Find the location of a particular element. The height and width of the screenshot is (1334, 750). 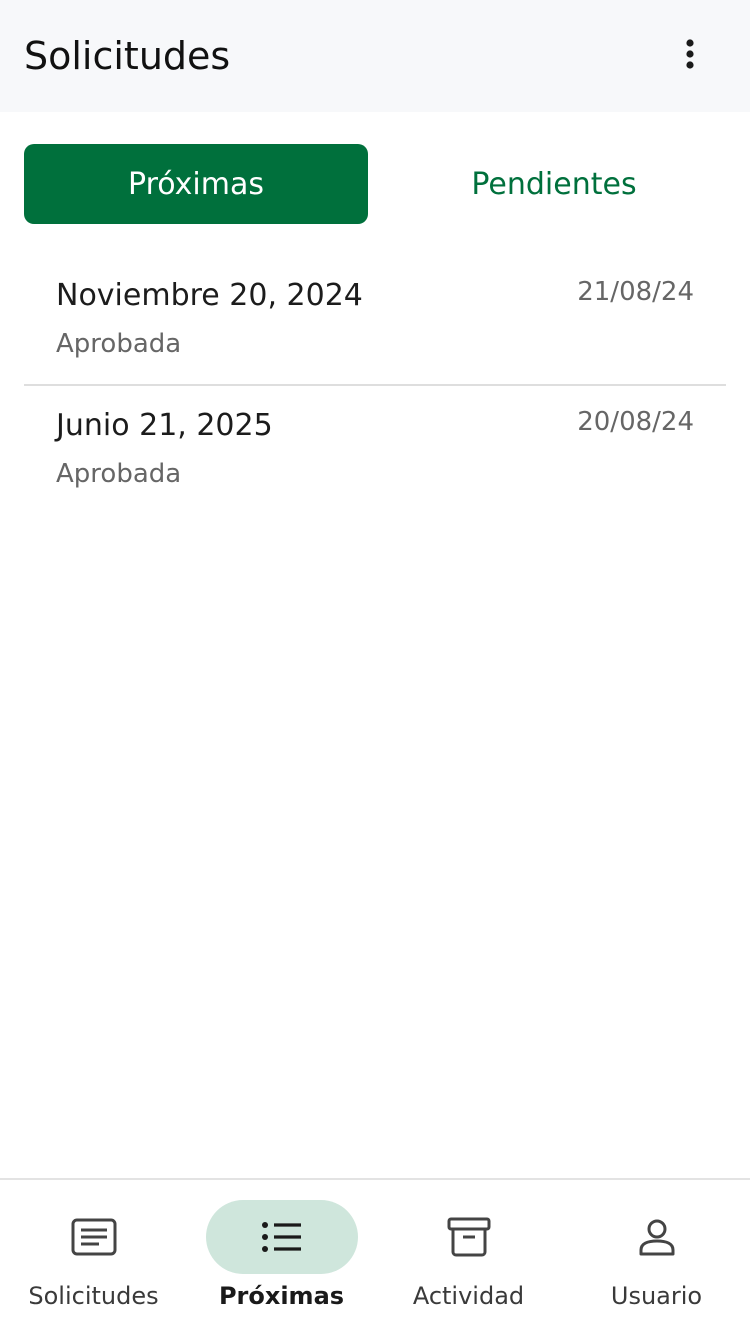

nav-item-solicitudes: Solicitudes is located at coordinates (93, 1257).